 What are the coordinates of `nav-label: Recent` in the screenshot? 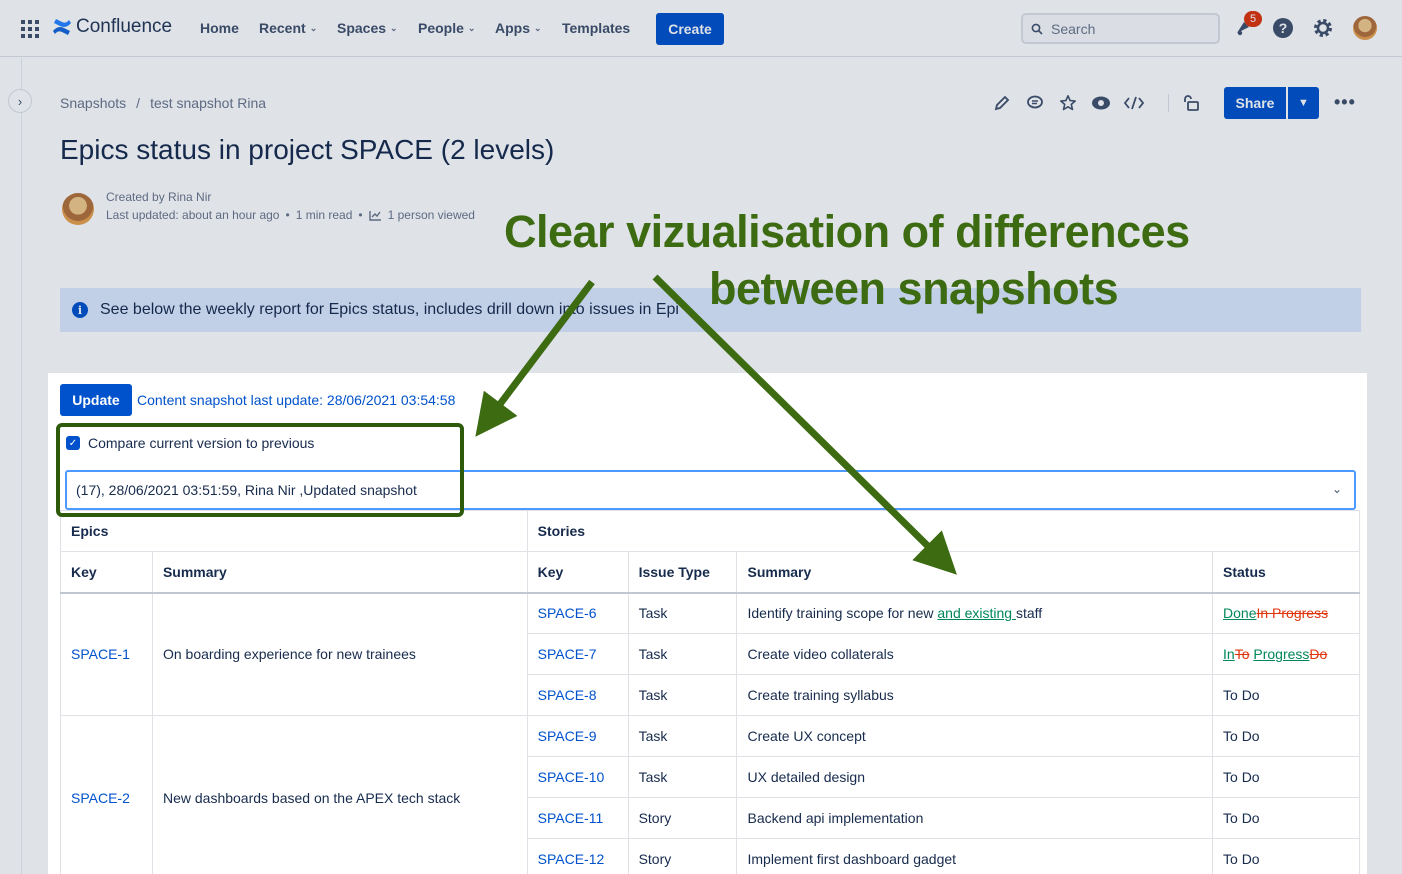 It's located at (282, 28).